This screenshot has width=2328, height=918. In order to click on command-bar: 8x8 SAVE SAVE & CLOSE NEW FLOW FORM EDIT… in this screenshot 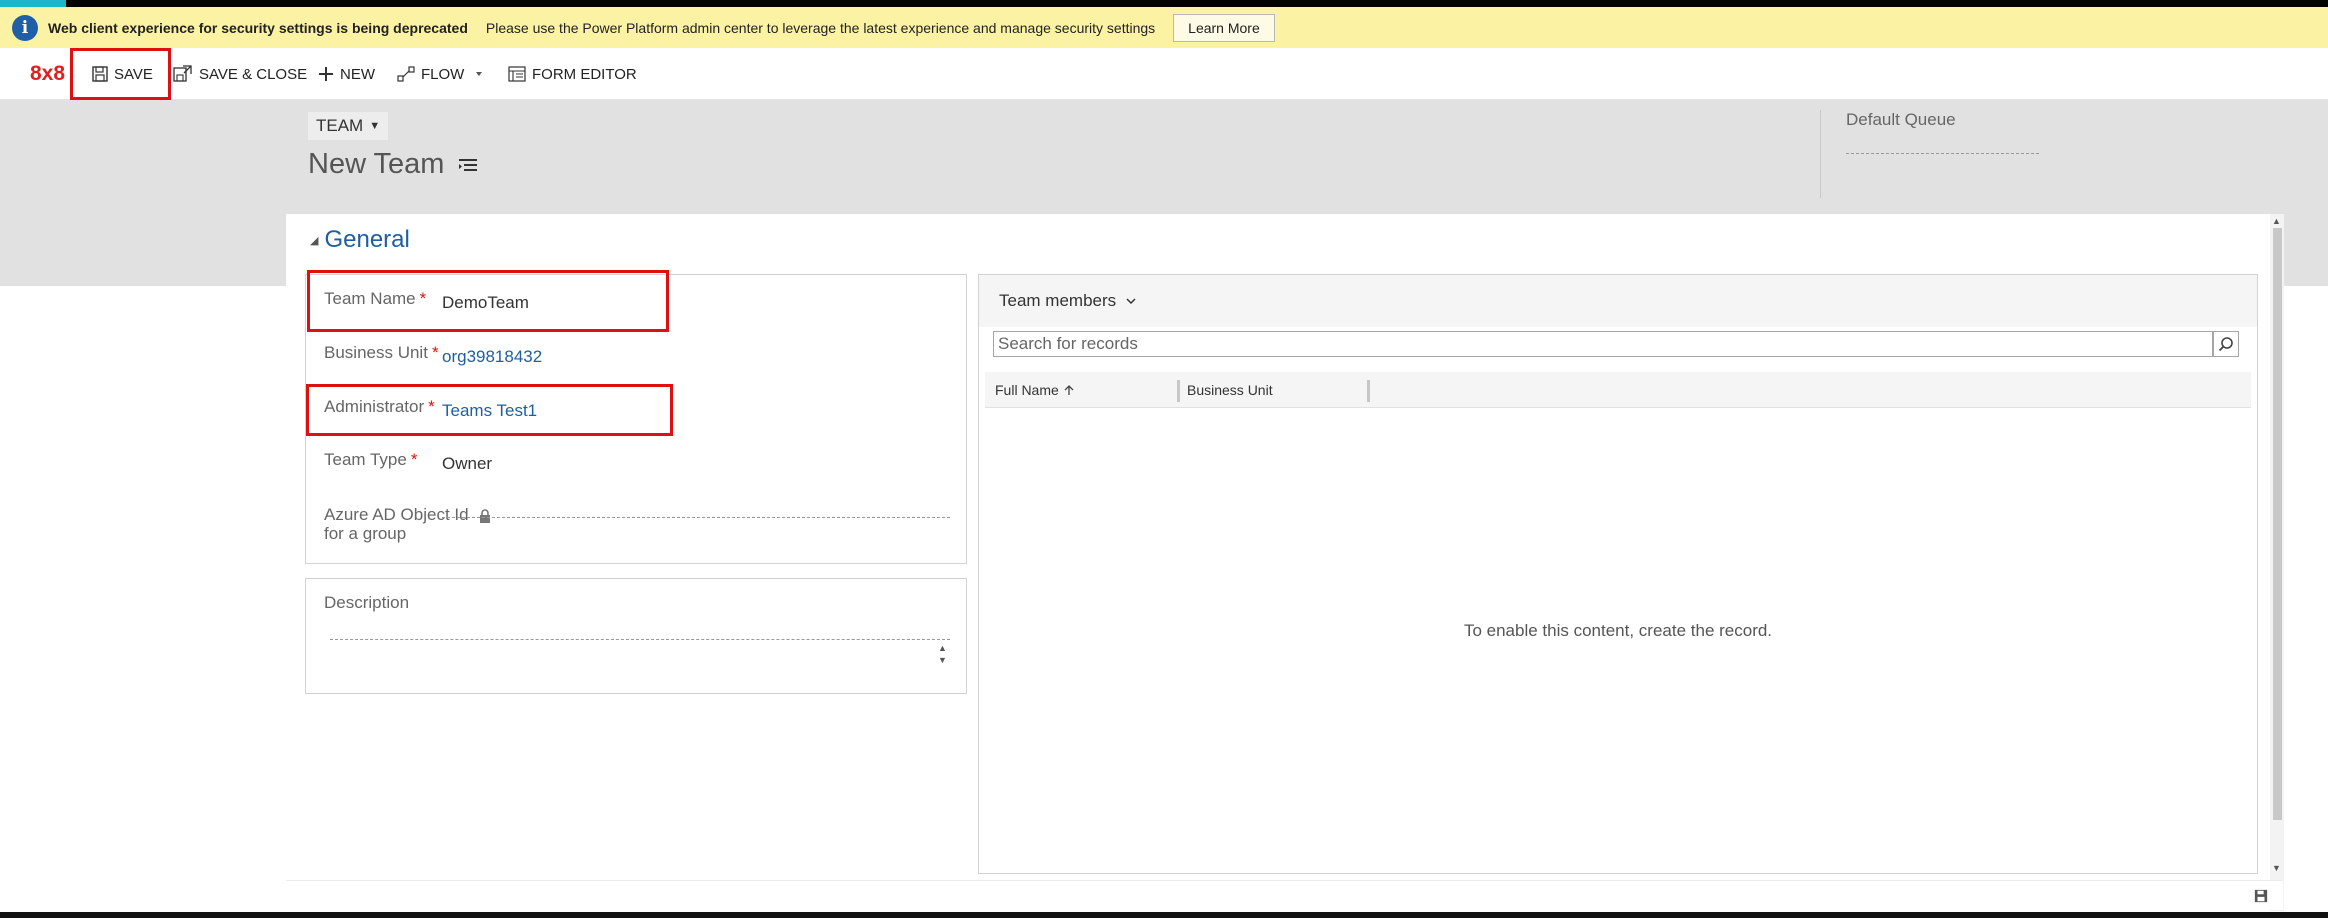, I will do `click(1164, 74)`.